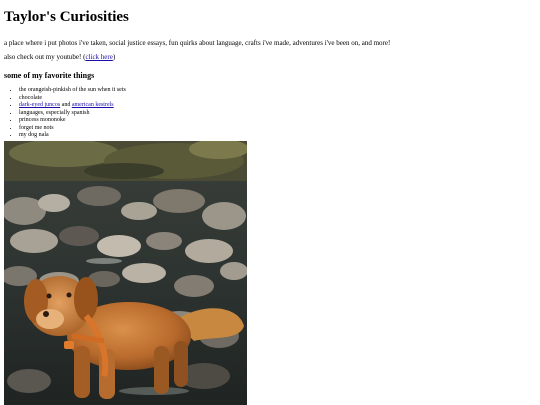 Image resolution: width=540 pixels, height=405 pixels. What do you see at coordinates (98, 57) in the screenshot?
I see `youtube-link: click here` at bounding box center [98, 57].